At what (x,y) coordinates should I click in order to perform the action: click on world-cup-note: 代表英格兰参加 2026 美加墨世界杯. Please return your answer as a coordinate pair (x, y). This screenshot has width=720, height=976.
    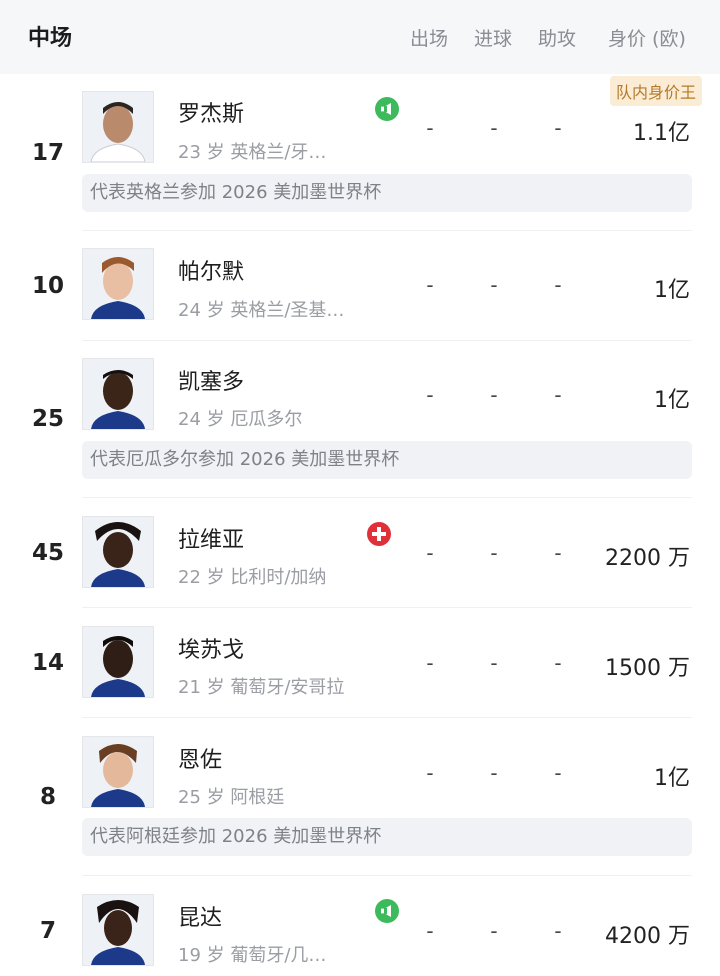
    Looking at the image, I should click on (387, 193).